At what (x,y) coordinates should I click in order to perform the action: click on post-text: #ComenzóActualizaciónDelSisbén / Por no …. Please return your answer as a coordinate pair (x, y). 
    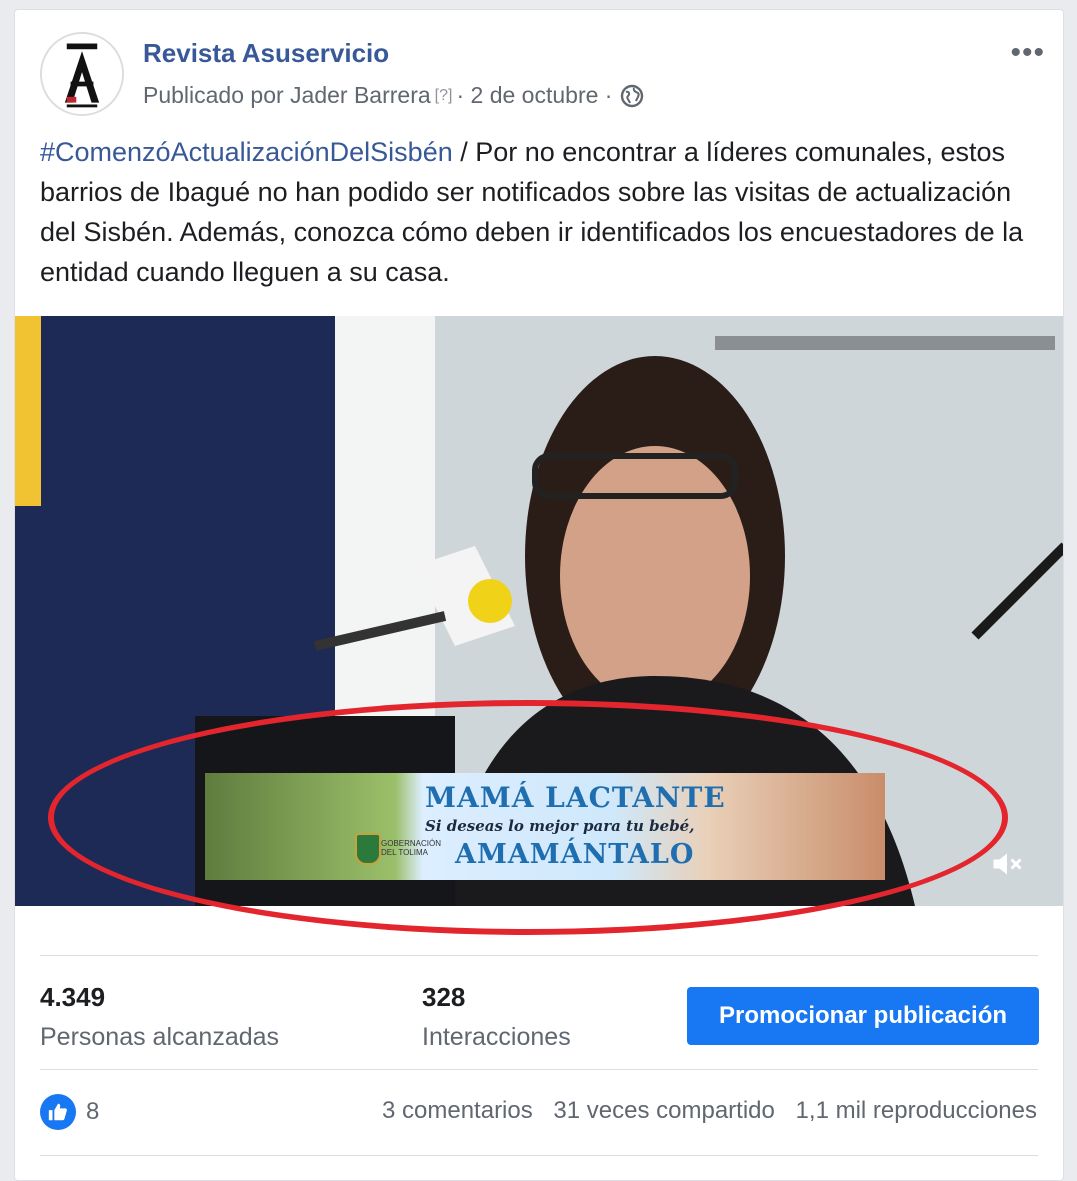
    Looking at the image, I should click on (540, 212).